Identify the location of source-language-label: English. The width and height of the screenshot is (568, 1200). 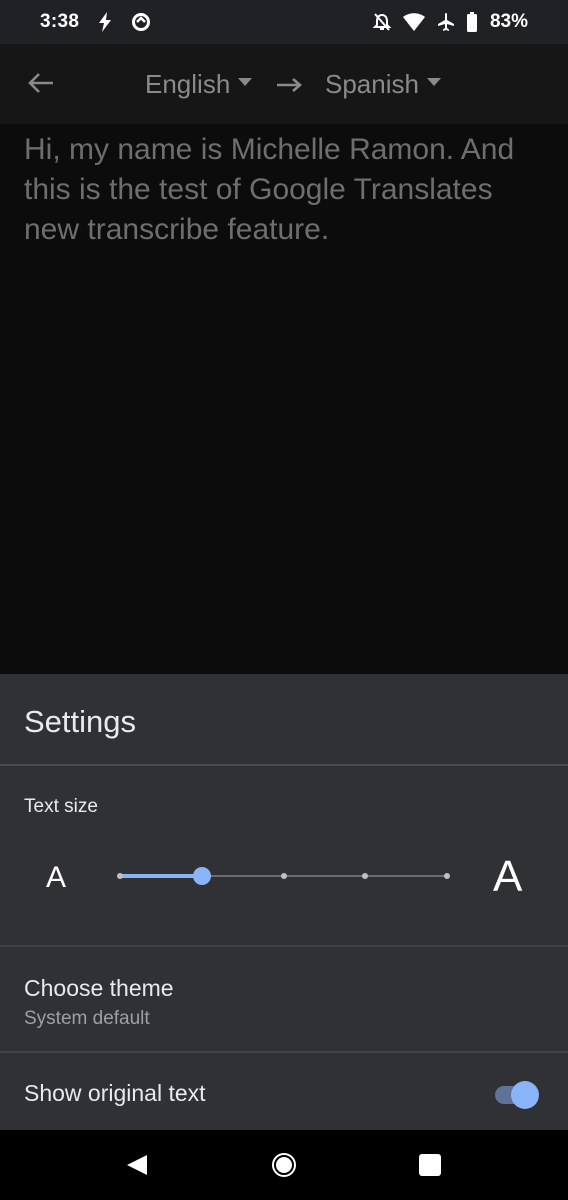
(188, 84).